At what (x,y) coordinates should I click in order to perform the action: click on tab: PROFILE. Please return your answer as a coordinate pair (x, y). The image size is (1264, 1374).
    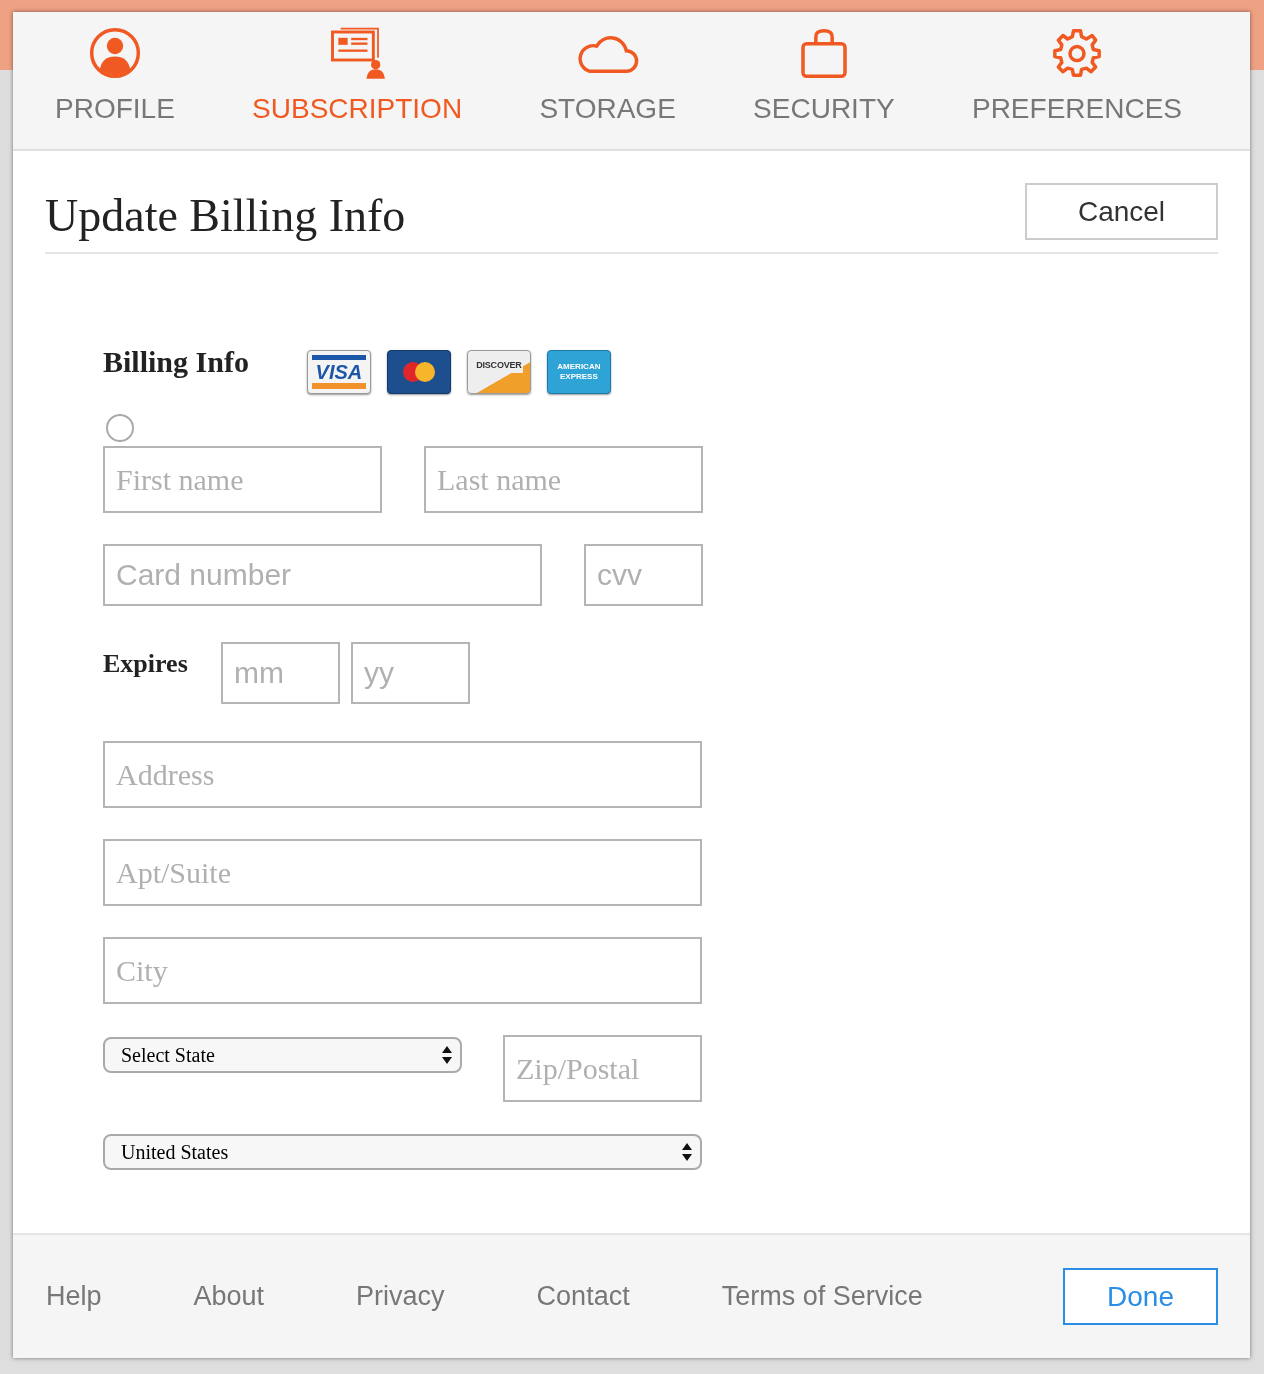
    Looking at the image, I should click on (115, 109).